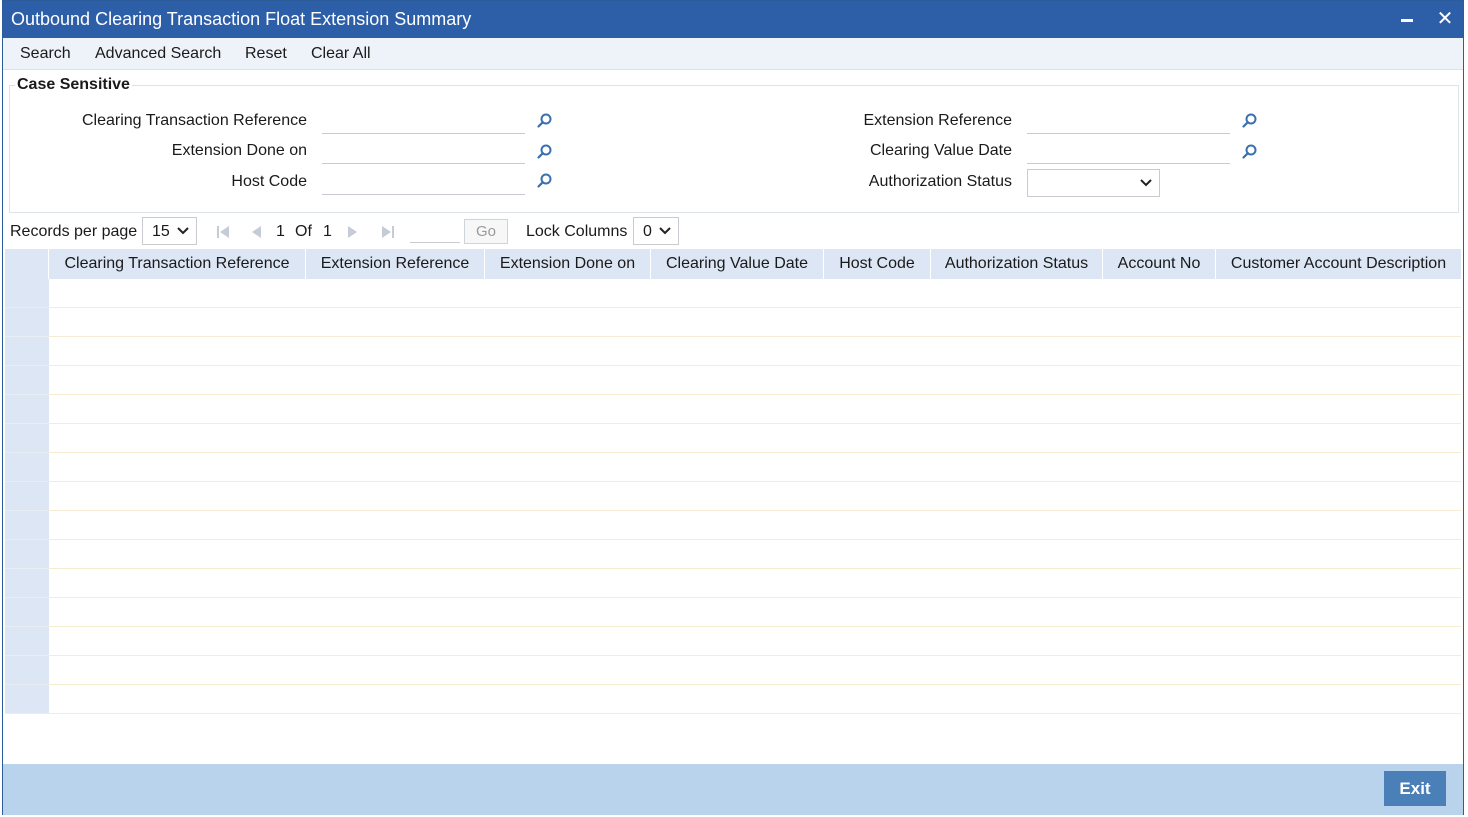 Image resolution: width=1468 pixels, height=817 pixels. What do you see at coordinates (341, 54) in the screenshot?
I see `clear-all-button: Clear All` at bounding box center [341, 54].